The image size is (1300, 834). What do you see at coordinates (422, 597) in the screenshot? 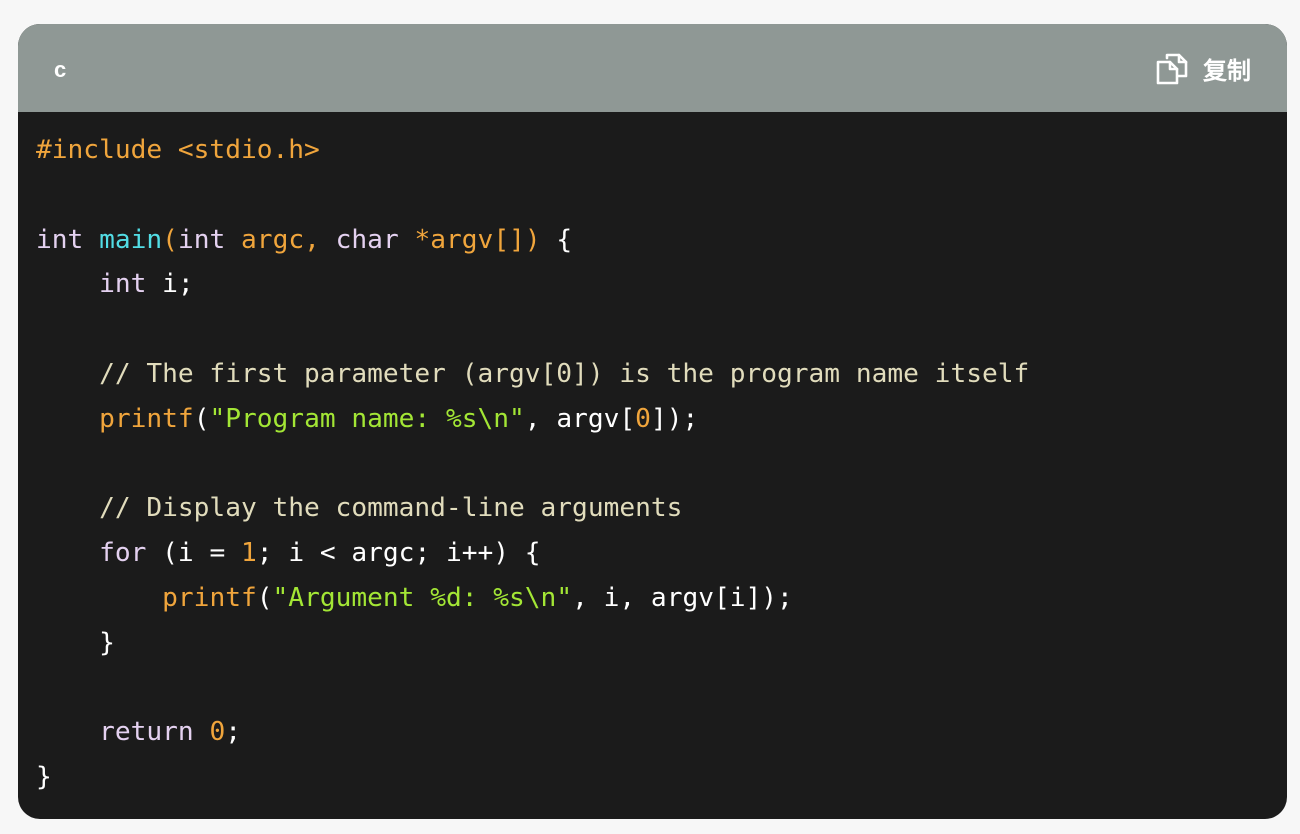
I see `code-token: "Argument %d: %s\n"` at bounding box center [422, 597].